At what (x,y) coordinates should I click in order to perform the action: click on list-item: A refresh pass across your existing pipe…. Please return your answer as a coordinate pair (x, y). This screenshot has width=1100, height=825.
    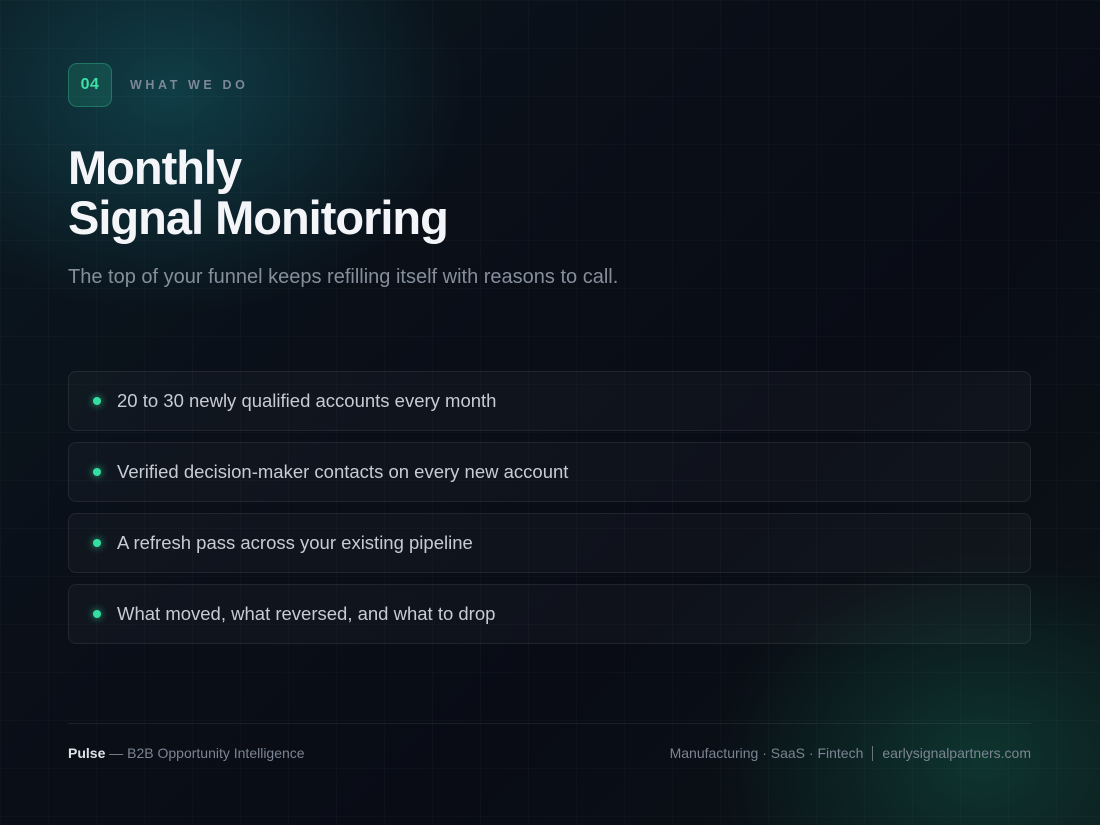
    Looking at the image, I should click on (549, 543).